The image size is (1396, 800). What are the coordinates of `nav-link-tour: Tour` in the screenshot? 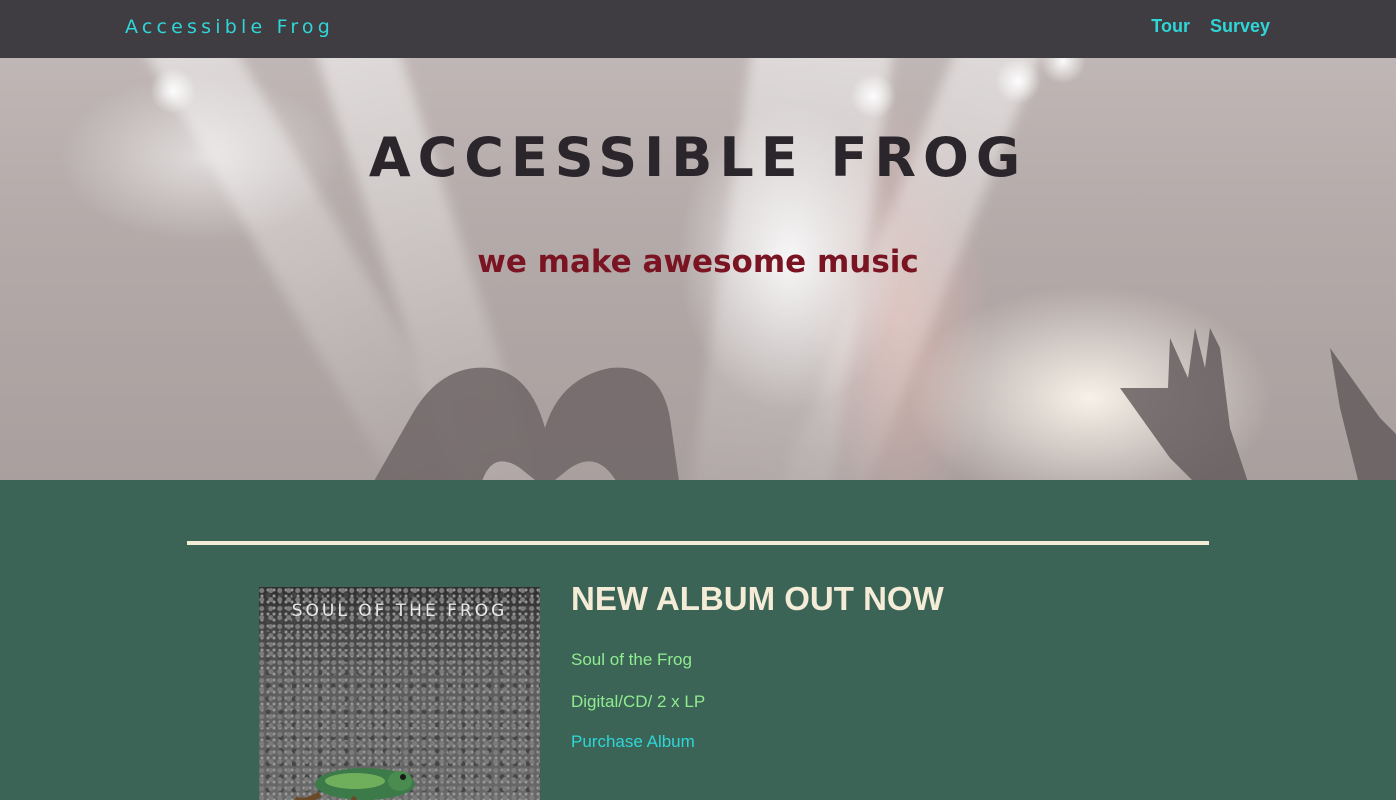 It's located at (1170, 26).